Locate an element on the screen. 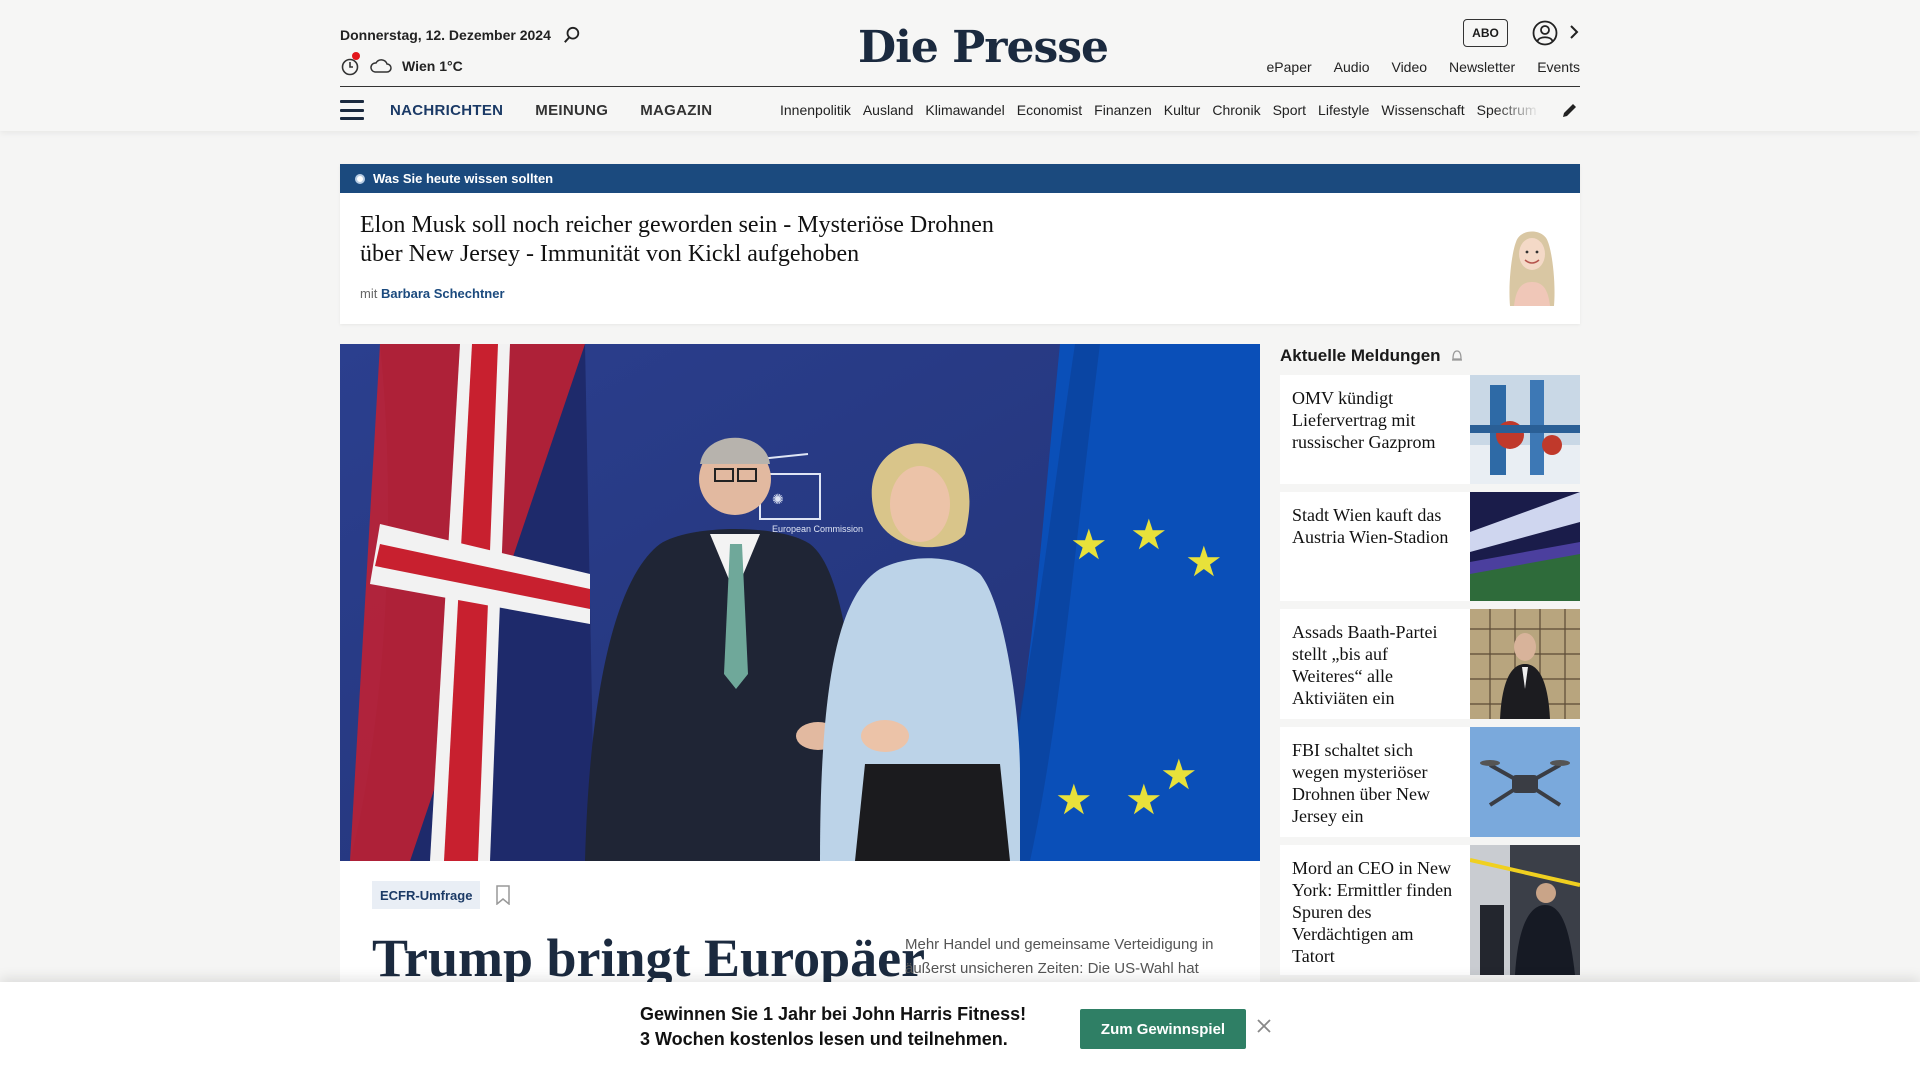  news-ticker-title: Aktuelle Meldungen is located at coordinates (1360, 355).